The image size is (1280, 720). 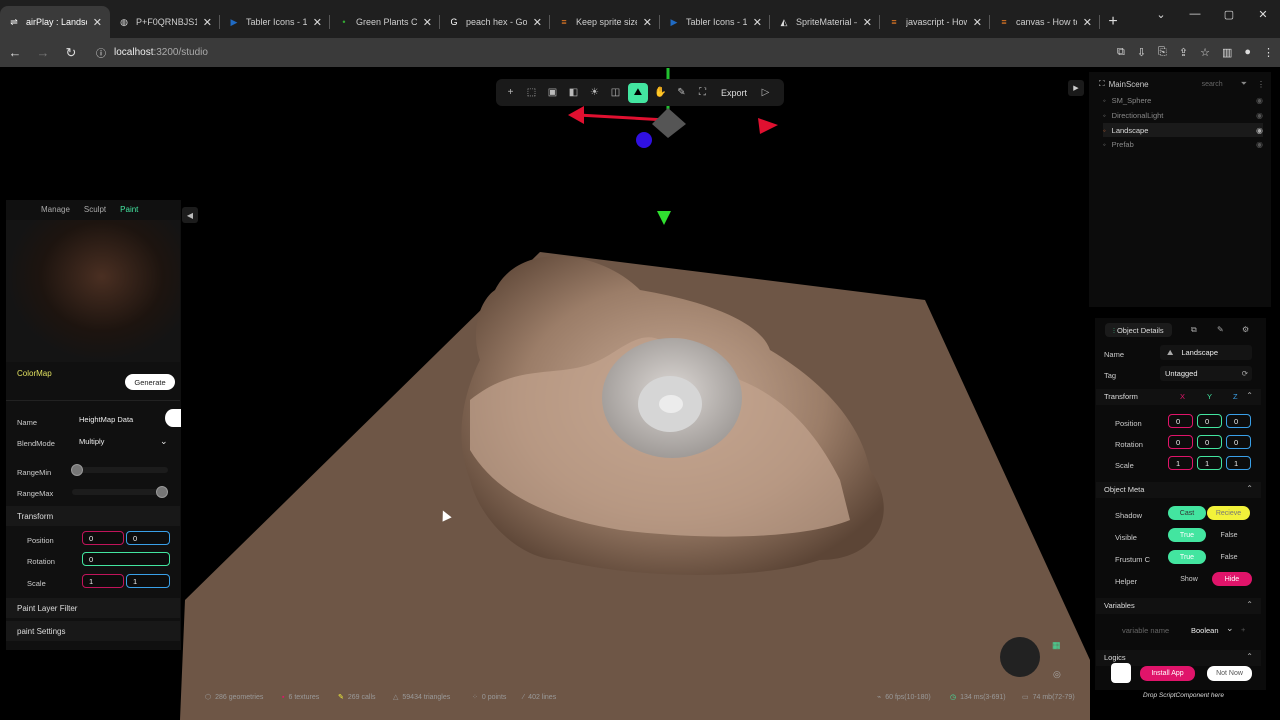 What do you see at coordinates (103, 538) in the screenshot?
I see `position-x-input: 0` at bounding box center [103, 538].